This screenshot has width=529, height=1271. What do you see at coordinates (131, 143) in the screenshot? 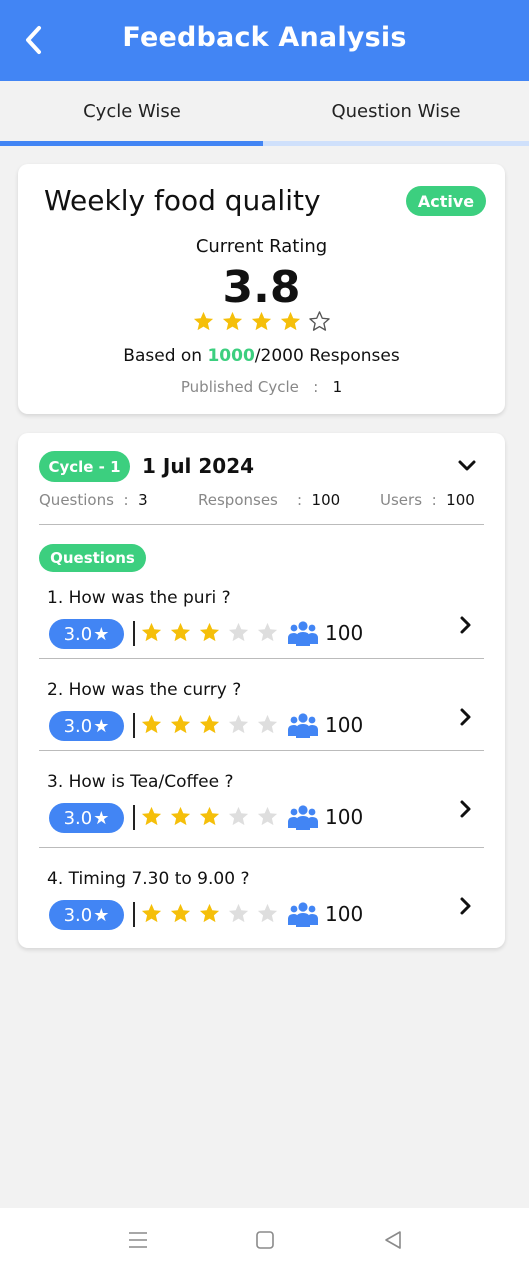
I see `active-tab-indicator` at bounding box center [131, 143].